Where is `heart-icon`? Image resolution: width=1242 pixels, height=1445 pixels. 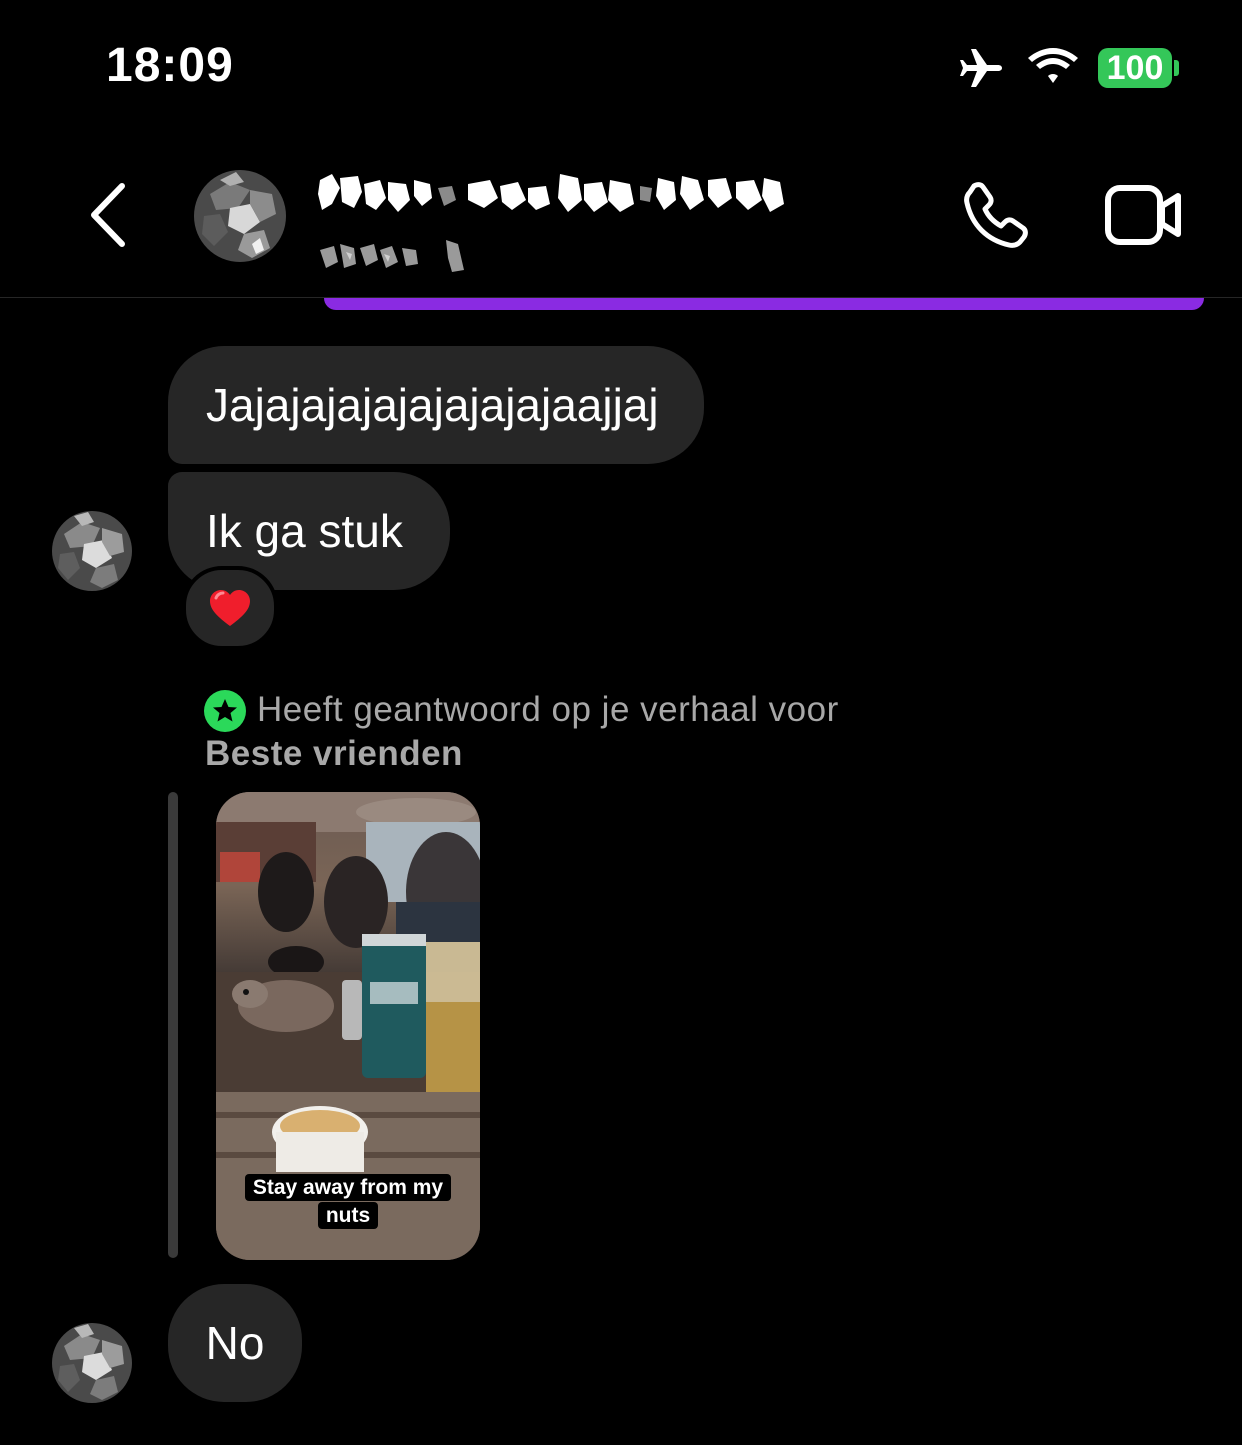
heart-icon is located at coordinates (230, 608).